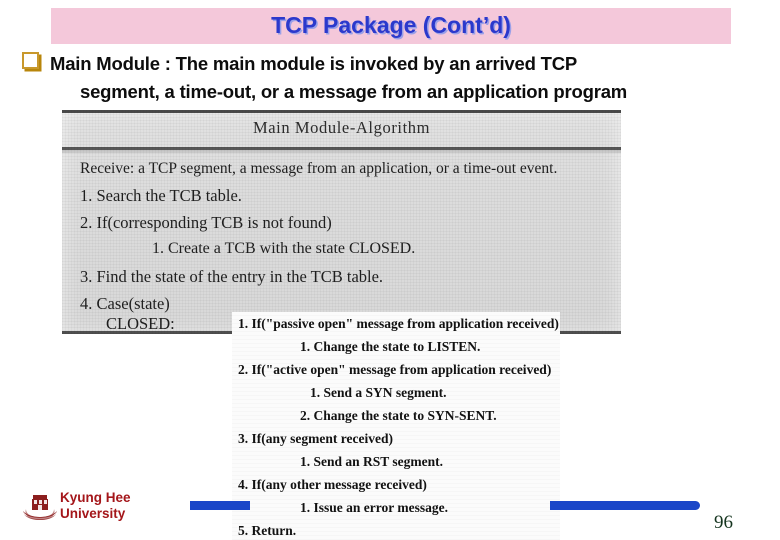  Describe the element at coordinates (374, 507) in the screenshot. I see `algorithm-line: 1. Issue an error message.` at that location.